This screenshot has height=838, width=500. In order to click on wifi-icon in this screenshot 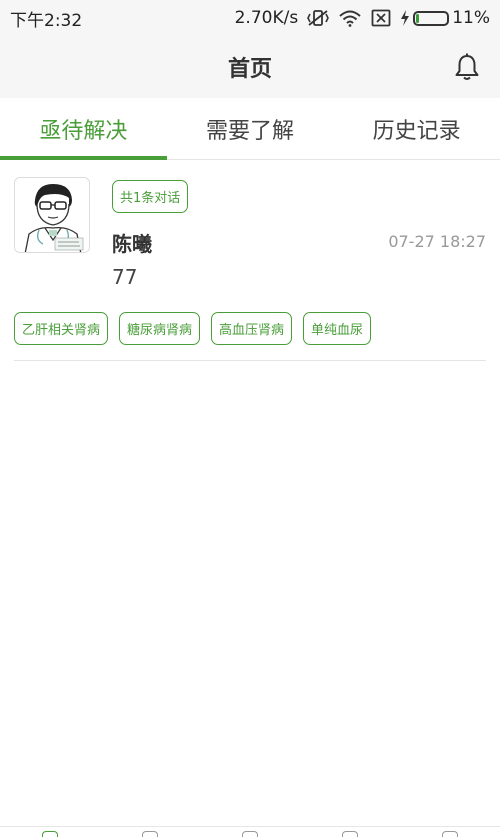, I will do `click(350, 18)`.